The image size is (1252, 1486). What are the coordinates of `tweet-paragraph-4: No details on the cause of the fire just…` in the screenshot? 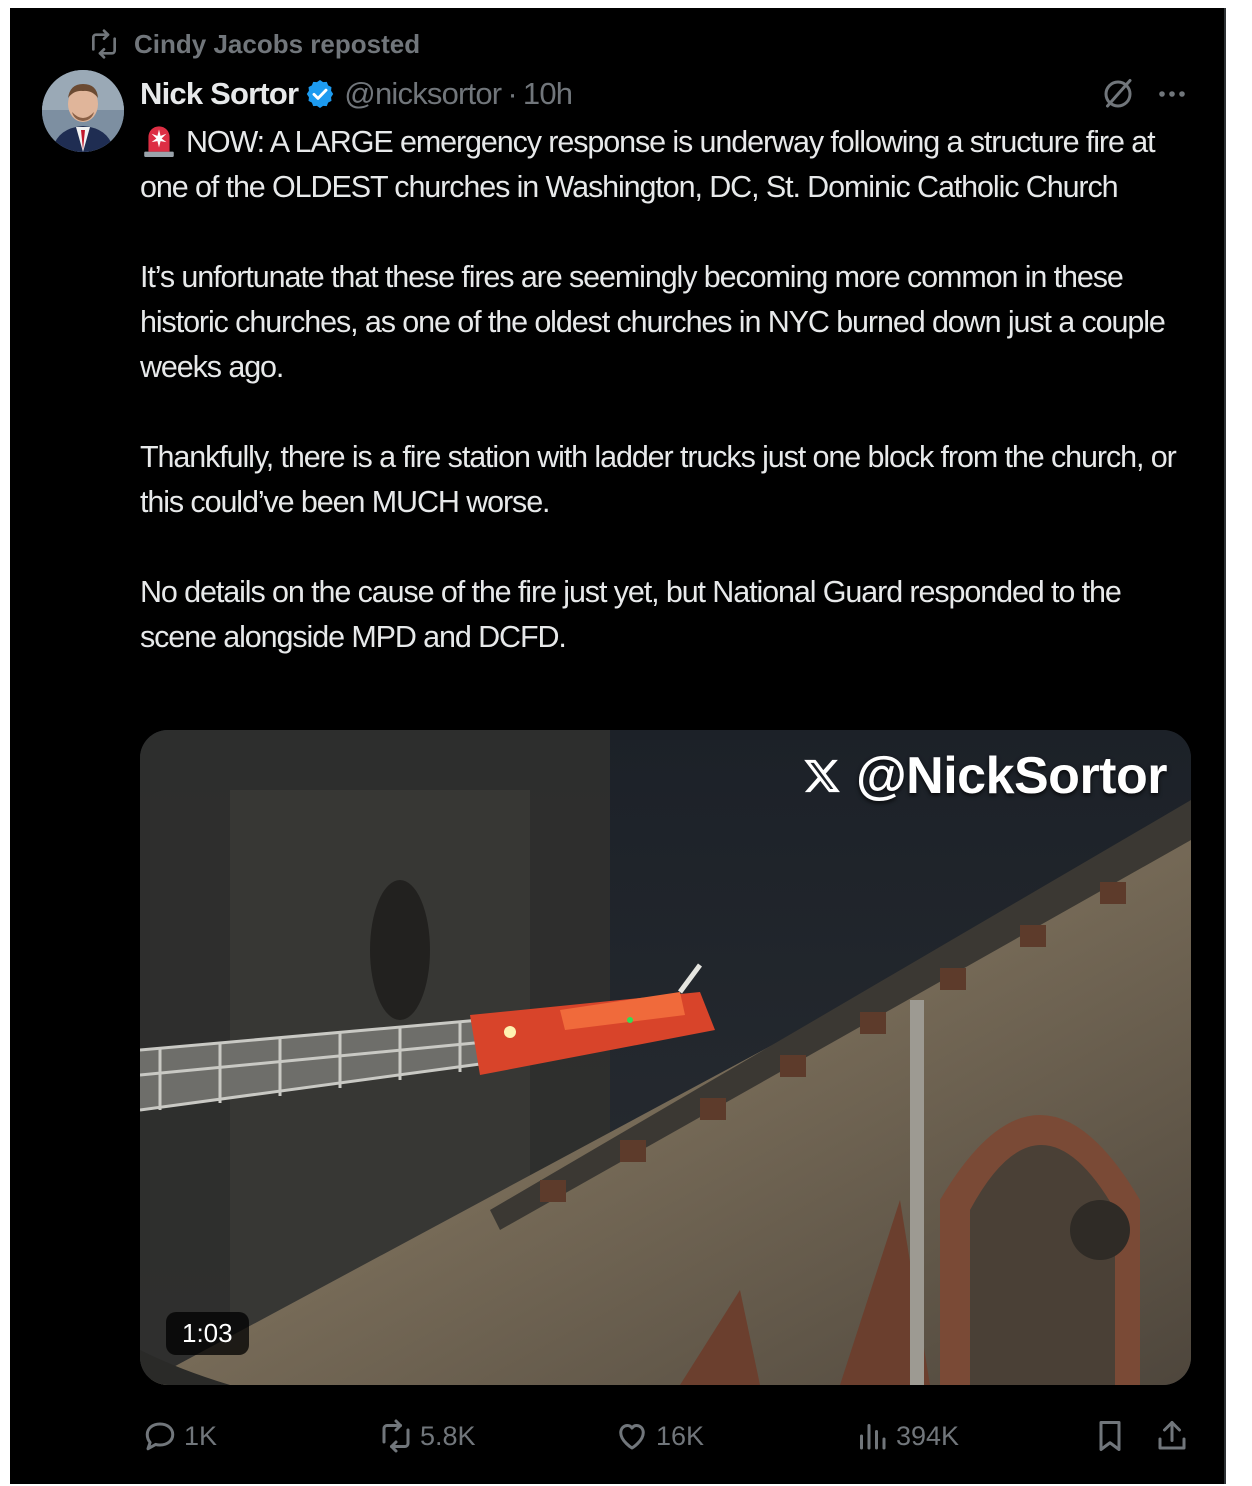 It's located at (631, 614).